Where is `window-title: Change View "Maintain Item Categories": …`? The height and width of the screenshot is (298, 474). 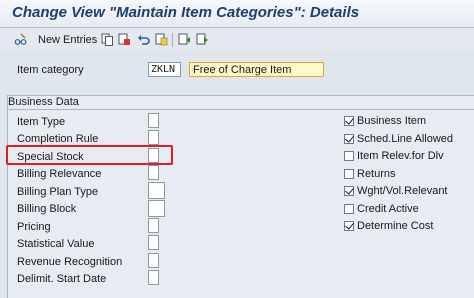
window-title: Change View "Maintain Item Categories": … is located at coordinates (186, 12).